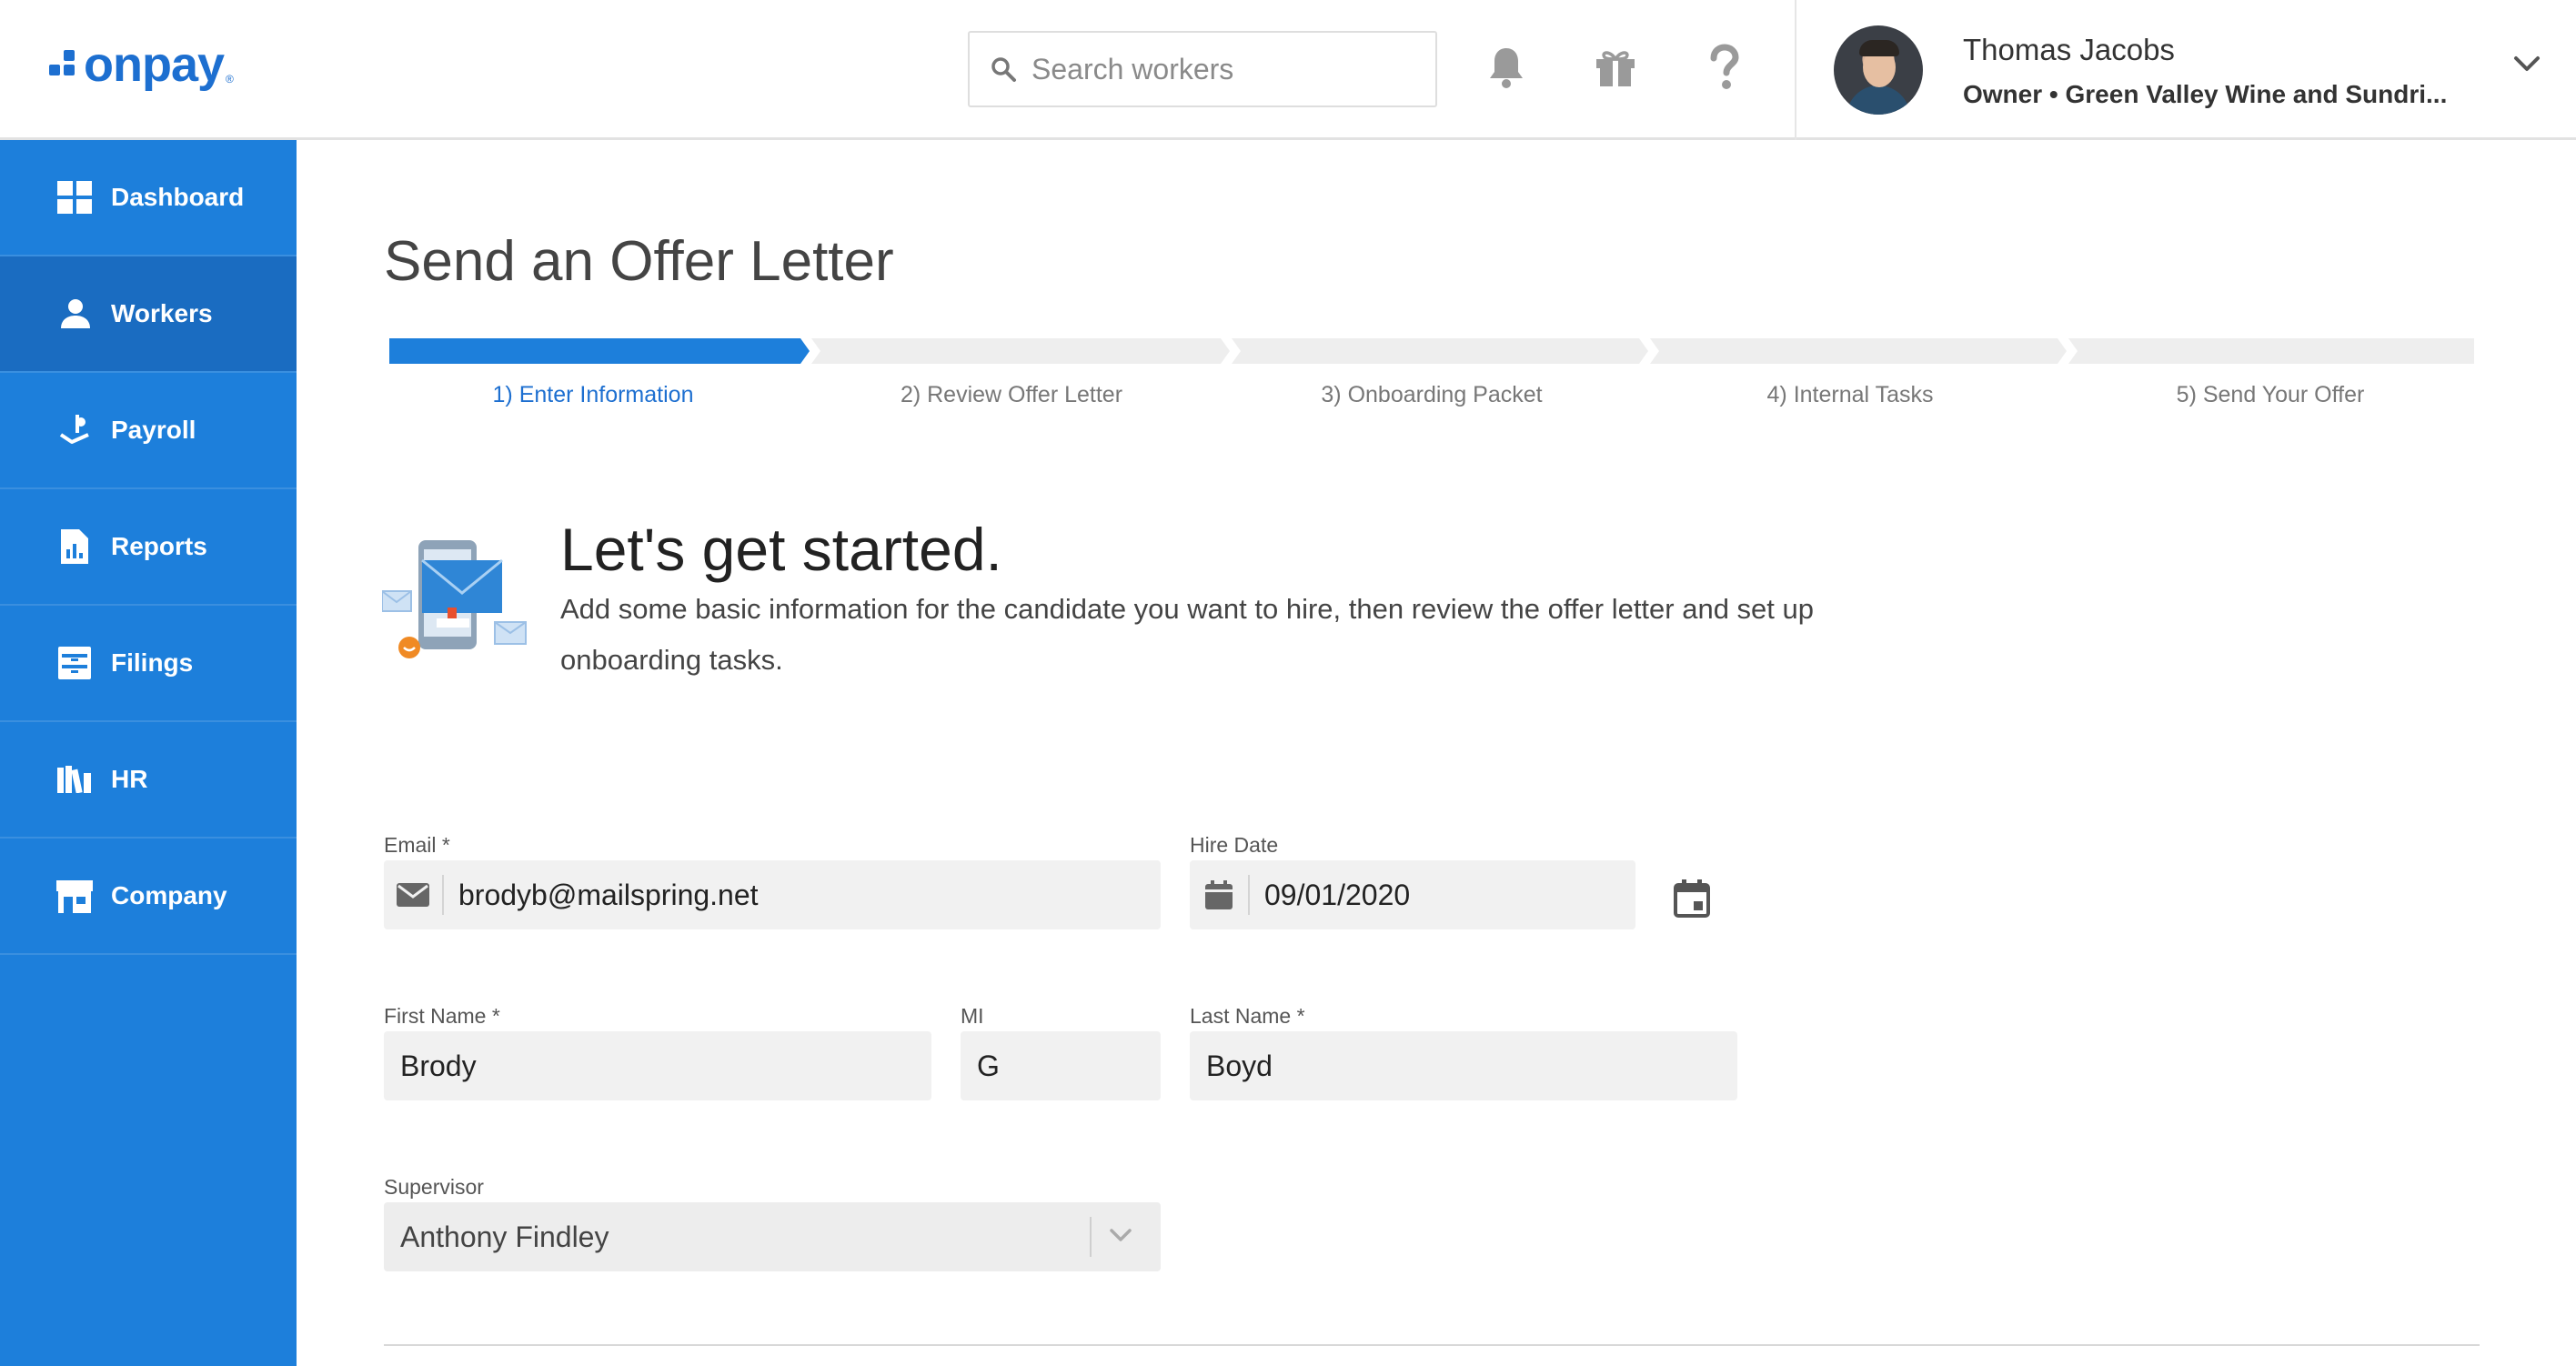 The image size is (2576, 1366). Describe the element at coordinates (159, 546) in the screenshot. I see `sidebar-item-label: Reports` at that location.